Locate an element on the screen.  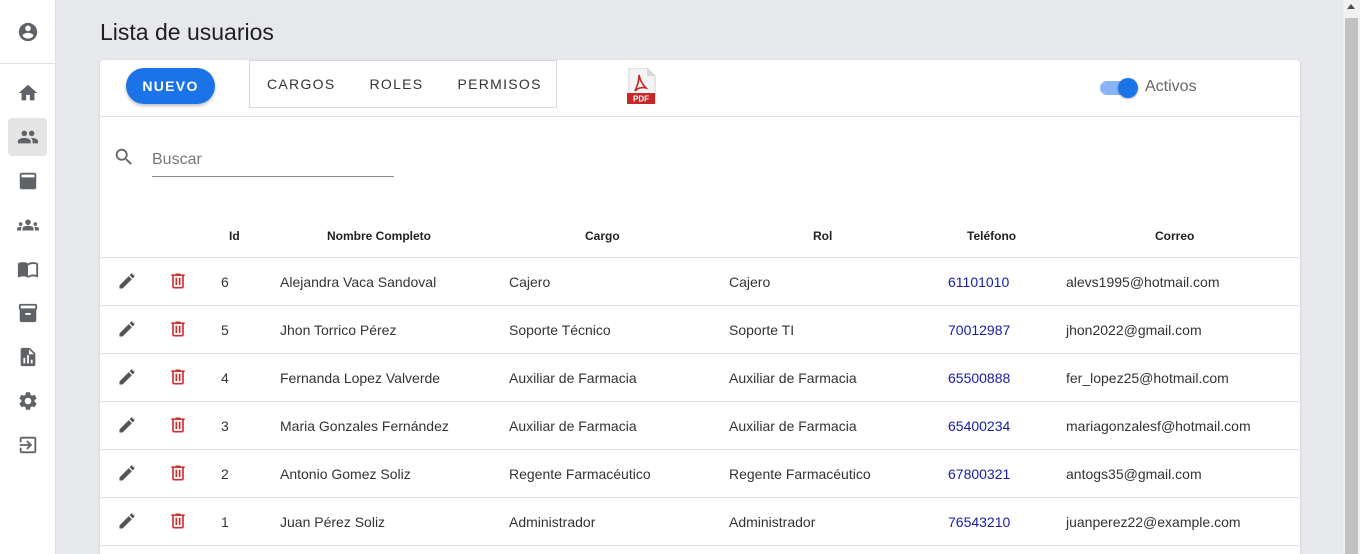
cell-cargo: Soporte Técnico is located at coordinates (560, 330).